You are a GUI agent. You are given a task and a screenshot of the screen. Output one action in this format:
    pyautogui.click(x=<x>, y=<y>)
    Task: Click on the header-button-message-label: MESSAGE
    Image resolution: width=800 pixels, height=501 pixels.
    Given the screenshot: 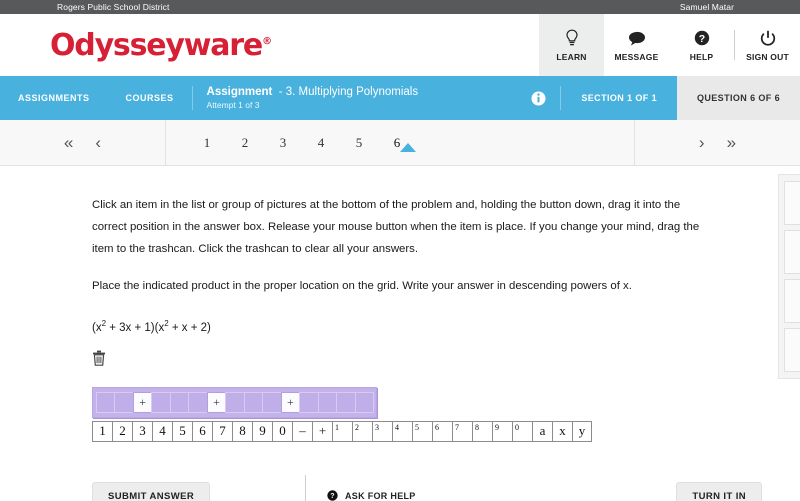 What is the action you would take?
    pyautogui.click(x=636, y=57)
    